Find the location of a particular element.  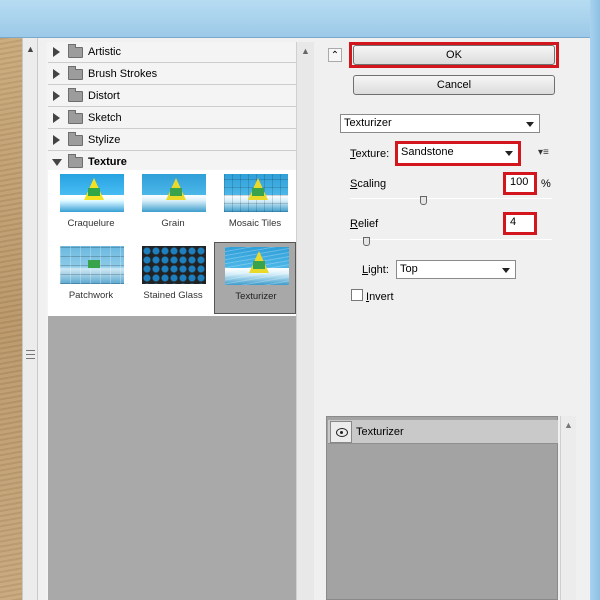

category-artistic: Artistic is located at coordinates (172, 52).